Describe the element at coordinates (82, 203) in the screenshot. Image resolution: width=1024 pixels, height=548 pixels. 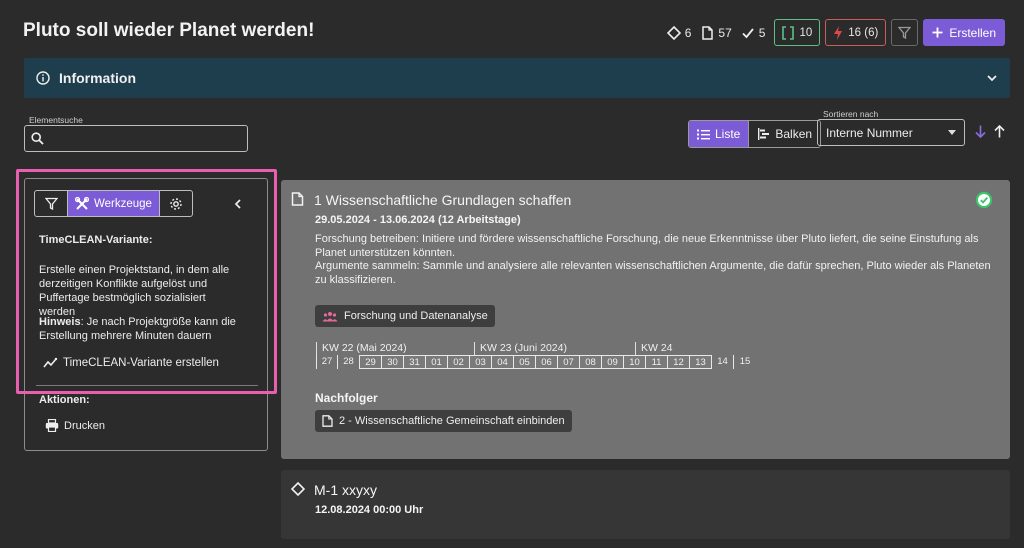
I see `tools-icon` at that location.